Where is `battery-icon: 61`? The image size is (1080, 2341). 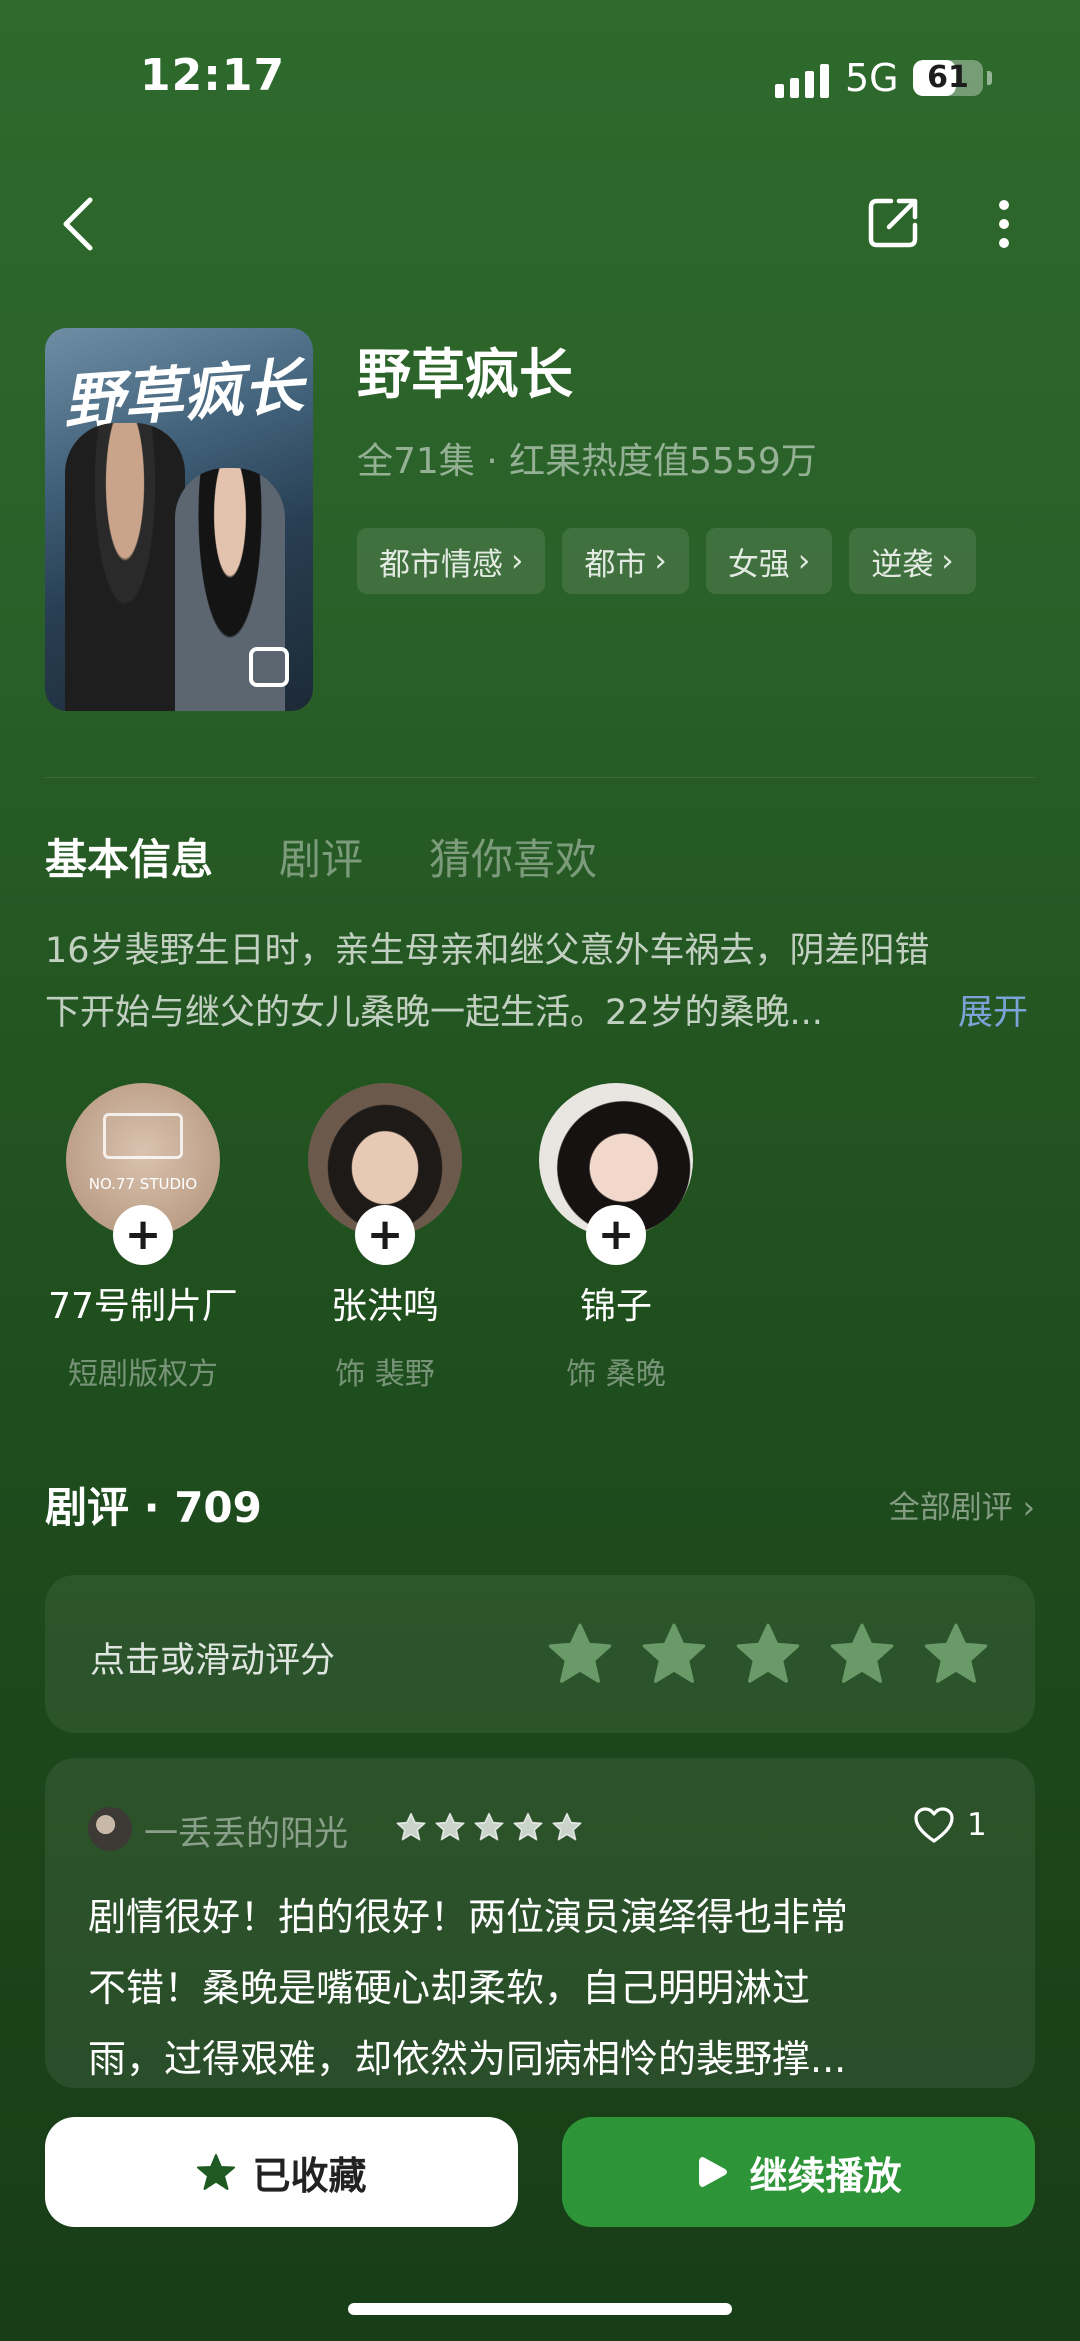
battery-icon: 61 is located at coordinates (948, 78).